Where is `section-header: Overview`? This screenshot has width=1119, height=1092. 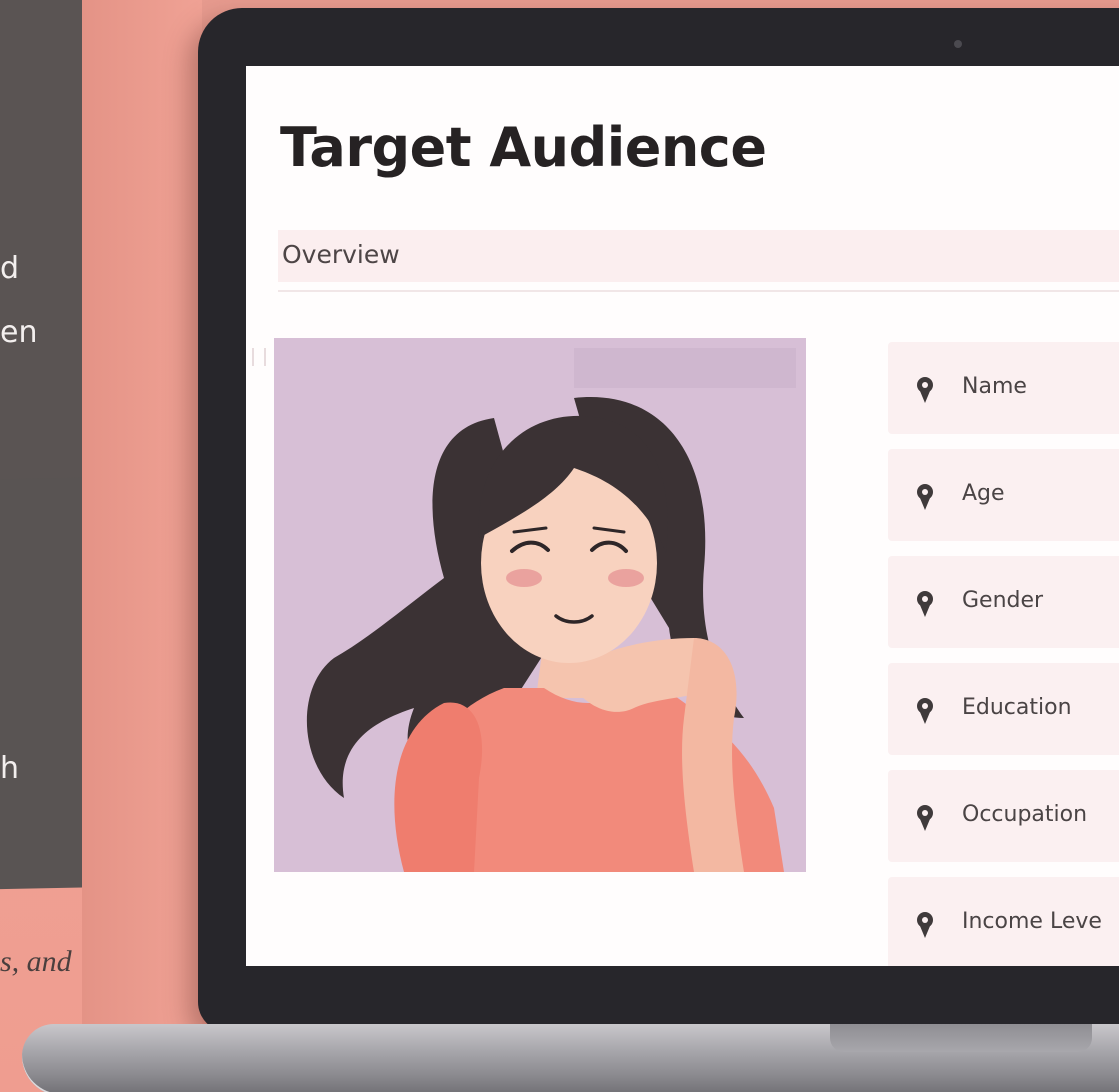 section-header: Overview is located at coordinates (698, 256).